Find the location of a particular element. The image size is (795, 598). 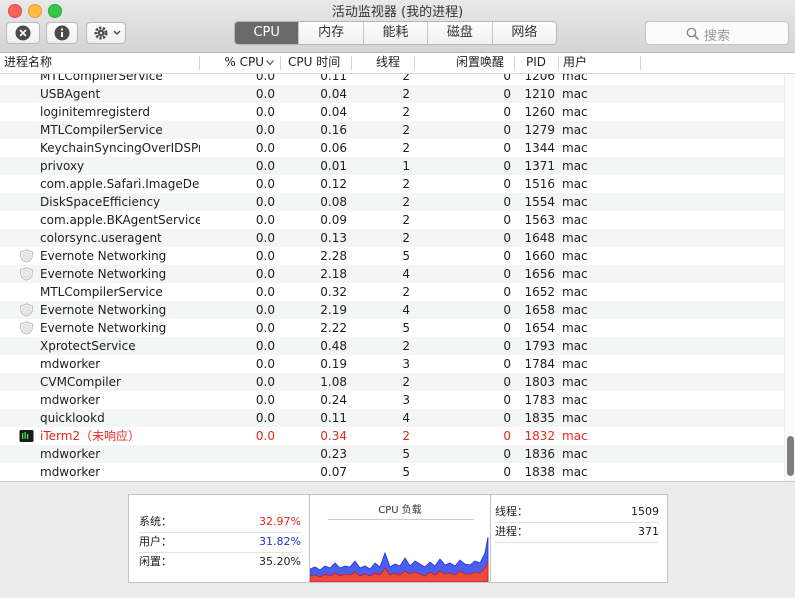

table-row: Evernote Networking 0.0 2.19 4 0 1658 mac is located at coordinates (392, 310).